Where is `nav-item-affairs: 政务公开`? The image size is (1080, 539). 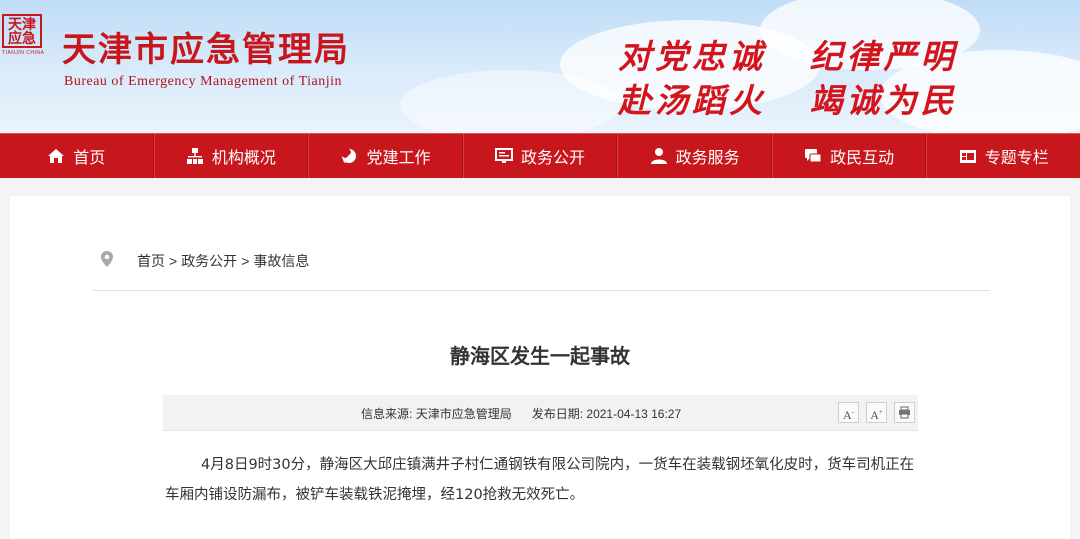
nav-item-affairs: 政务公开 is located at coordinates (540, 156).